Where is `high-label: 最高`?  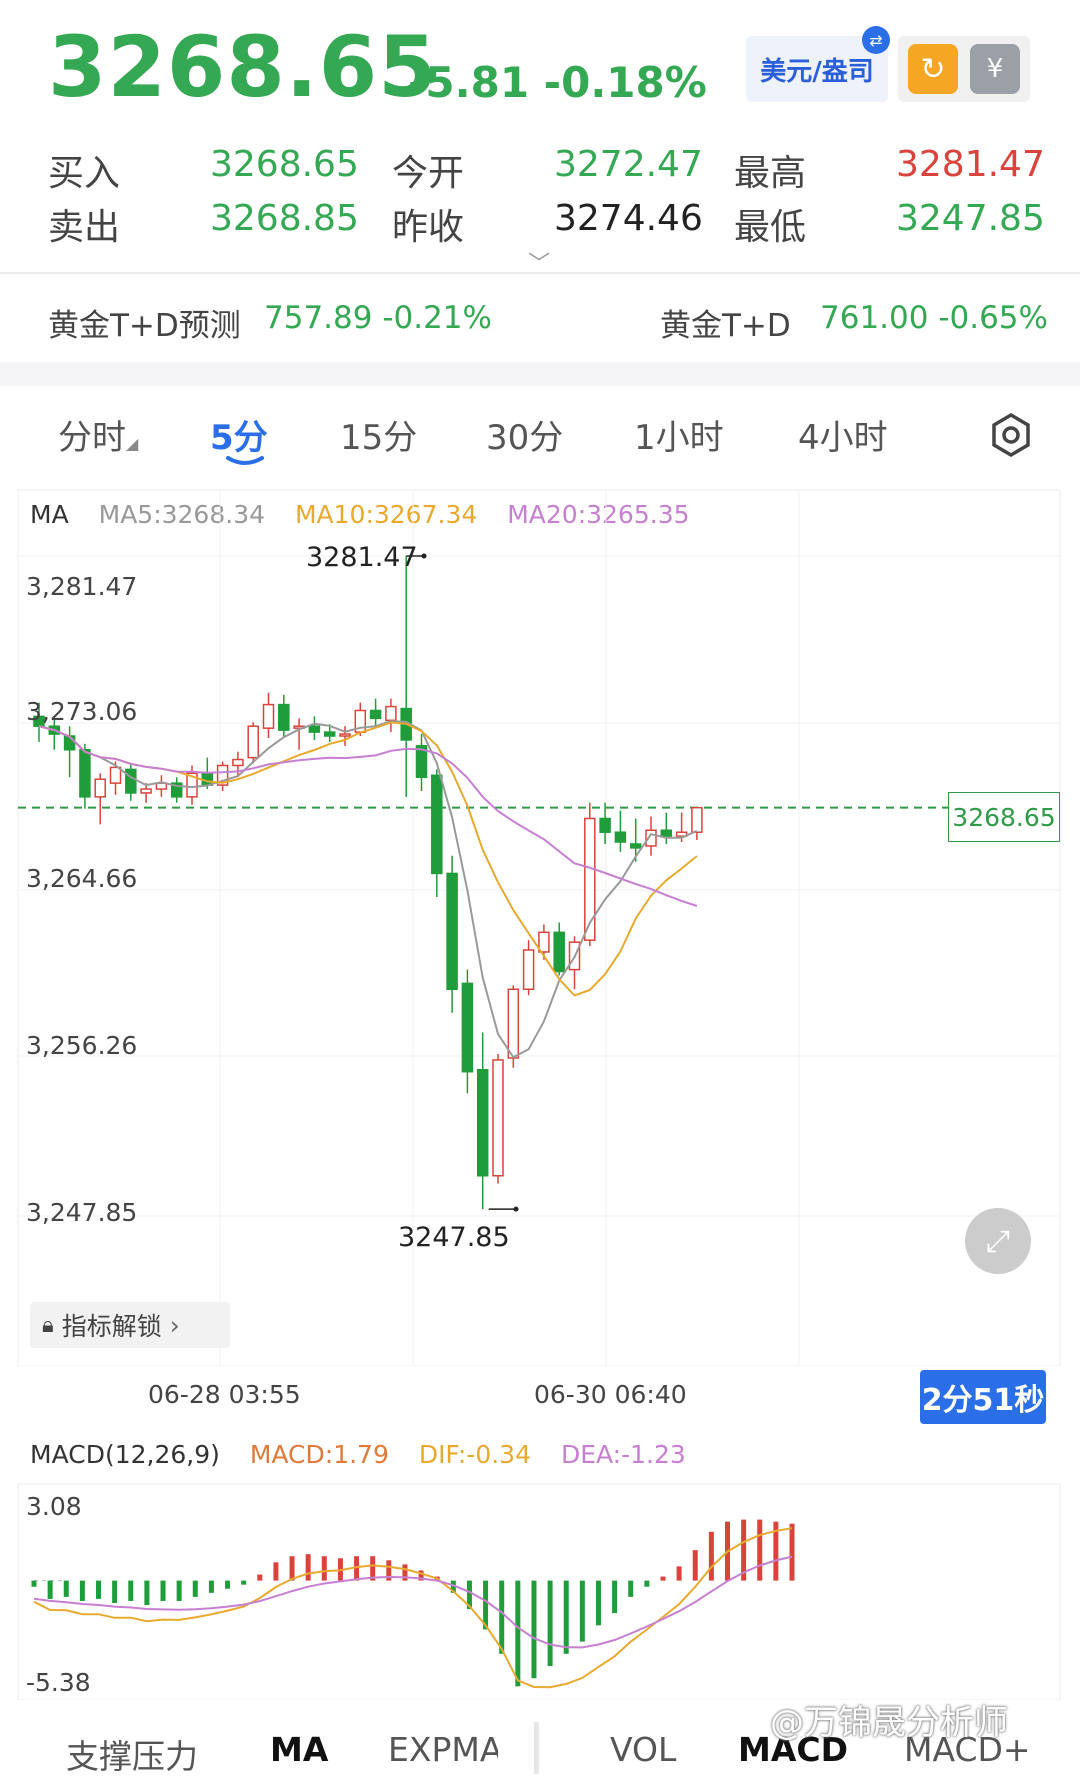 high-label: 最高 is located at coordinates (770, 173).